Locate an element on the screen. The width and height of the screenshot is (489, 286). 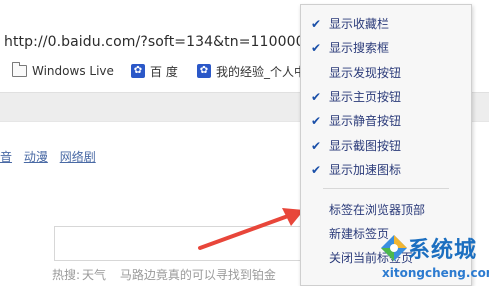
bookmark-label: Windows Live is located at coordinates (73, 71).